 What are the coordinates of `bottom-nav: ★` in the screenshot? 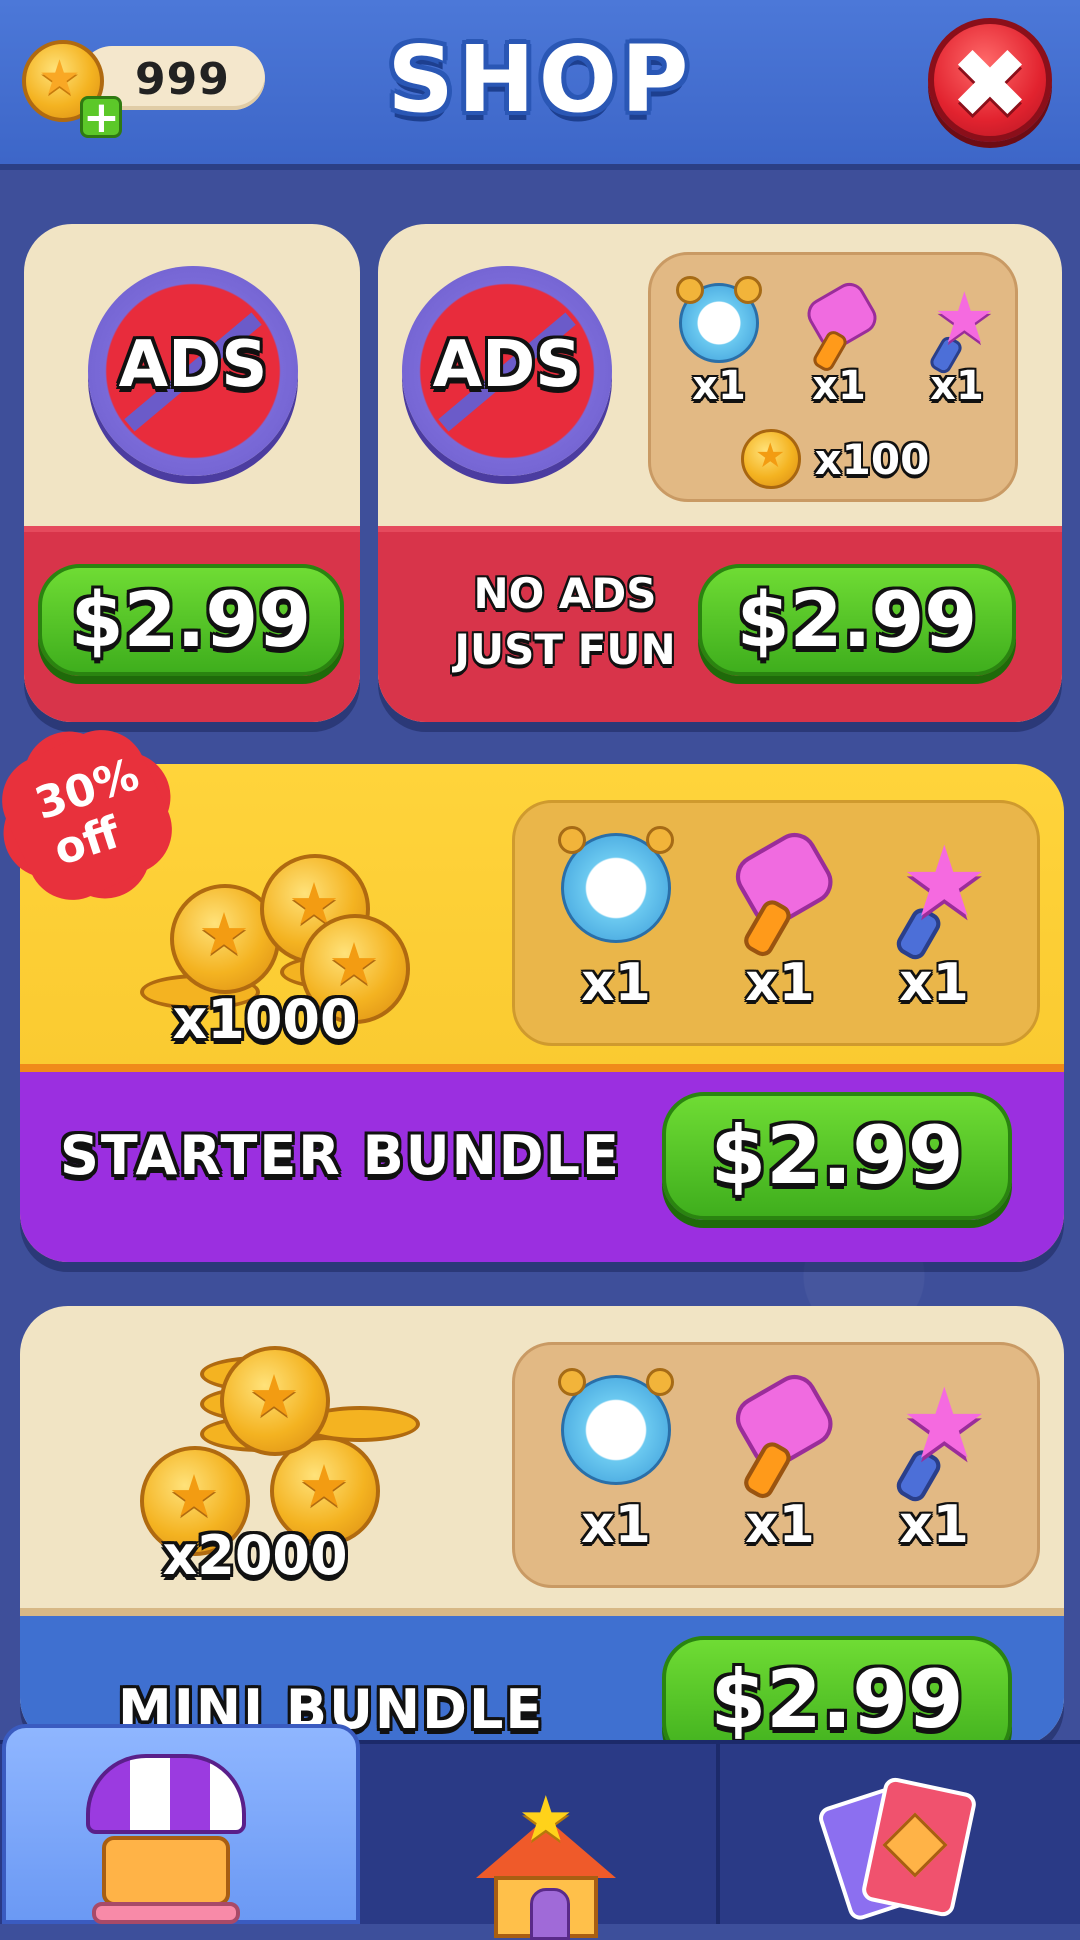 It's located at (540, 1832).